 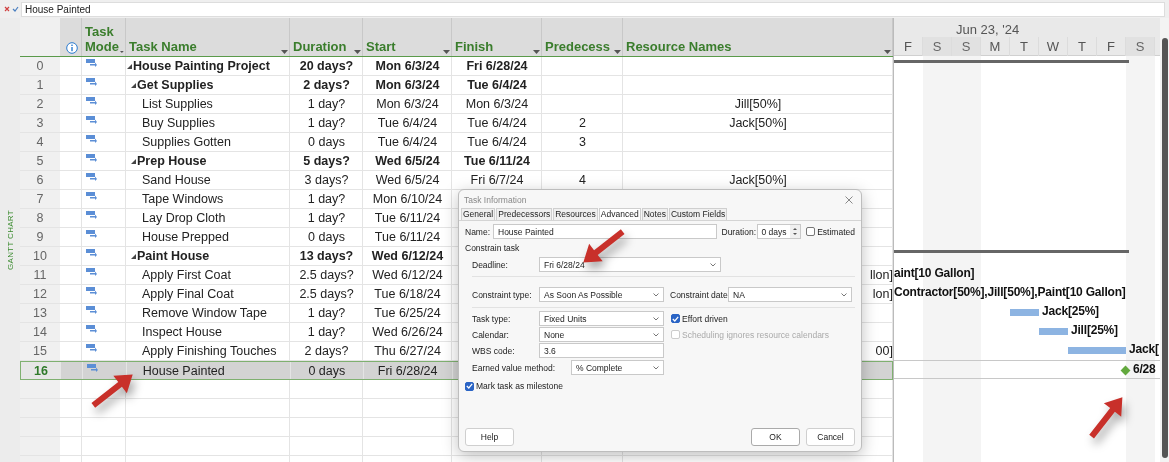 I want to click on check-icon, so click(x=15, y=9).